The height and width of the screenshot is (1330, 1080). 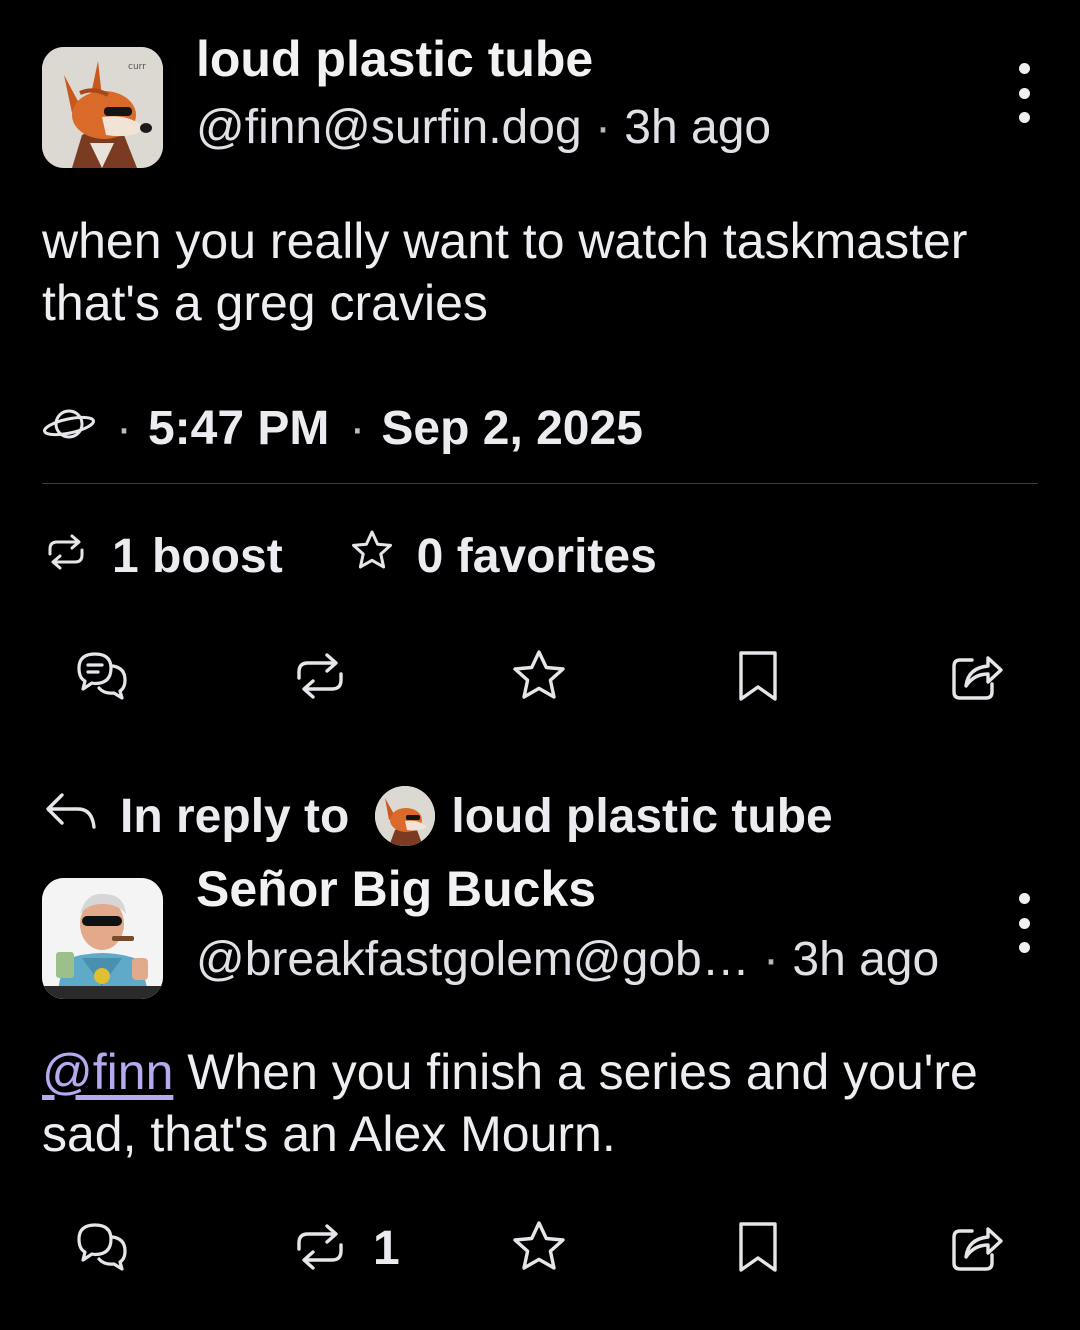 What do you see at coordinates (536, 556) in the screenshot?
I see `favorites-count: 0 favorites` at bounding box center [536, 556].